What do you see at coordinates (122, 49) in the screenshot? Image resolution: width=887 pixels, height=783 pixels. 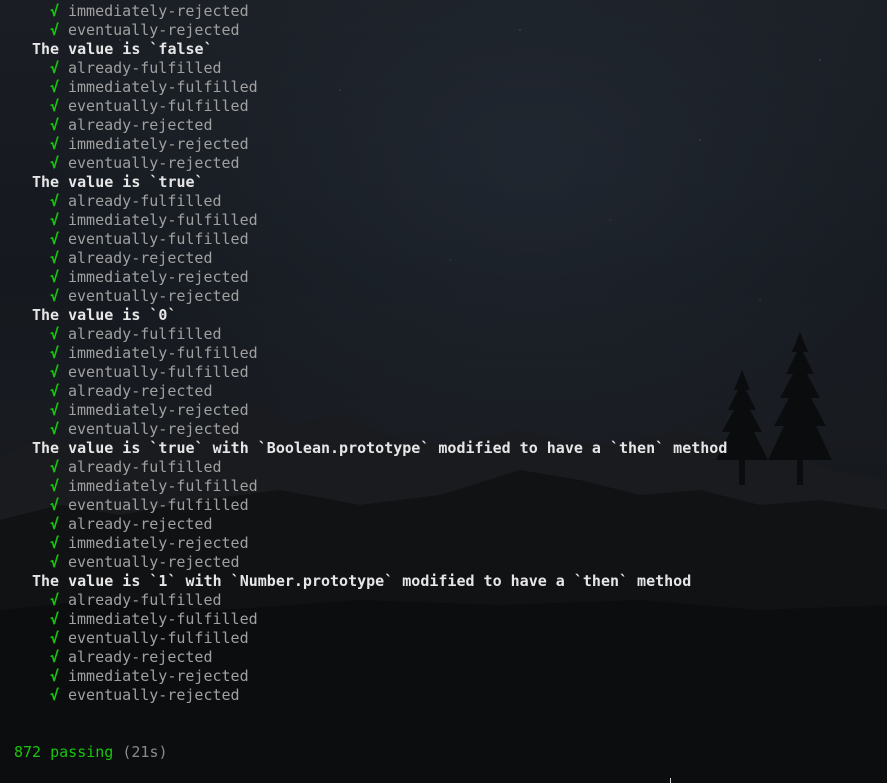 I see `suite-title: The value is `false`` at bounding box center [122, 49].